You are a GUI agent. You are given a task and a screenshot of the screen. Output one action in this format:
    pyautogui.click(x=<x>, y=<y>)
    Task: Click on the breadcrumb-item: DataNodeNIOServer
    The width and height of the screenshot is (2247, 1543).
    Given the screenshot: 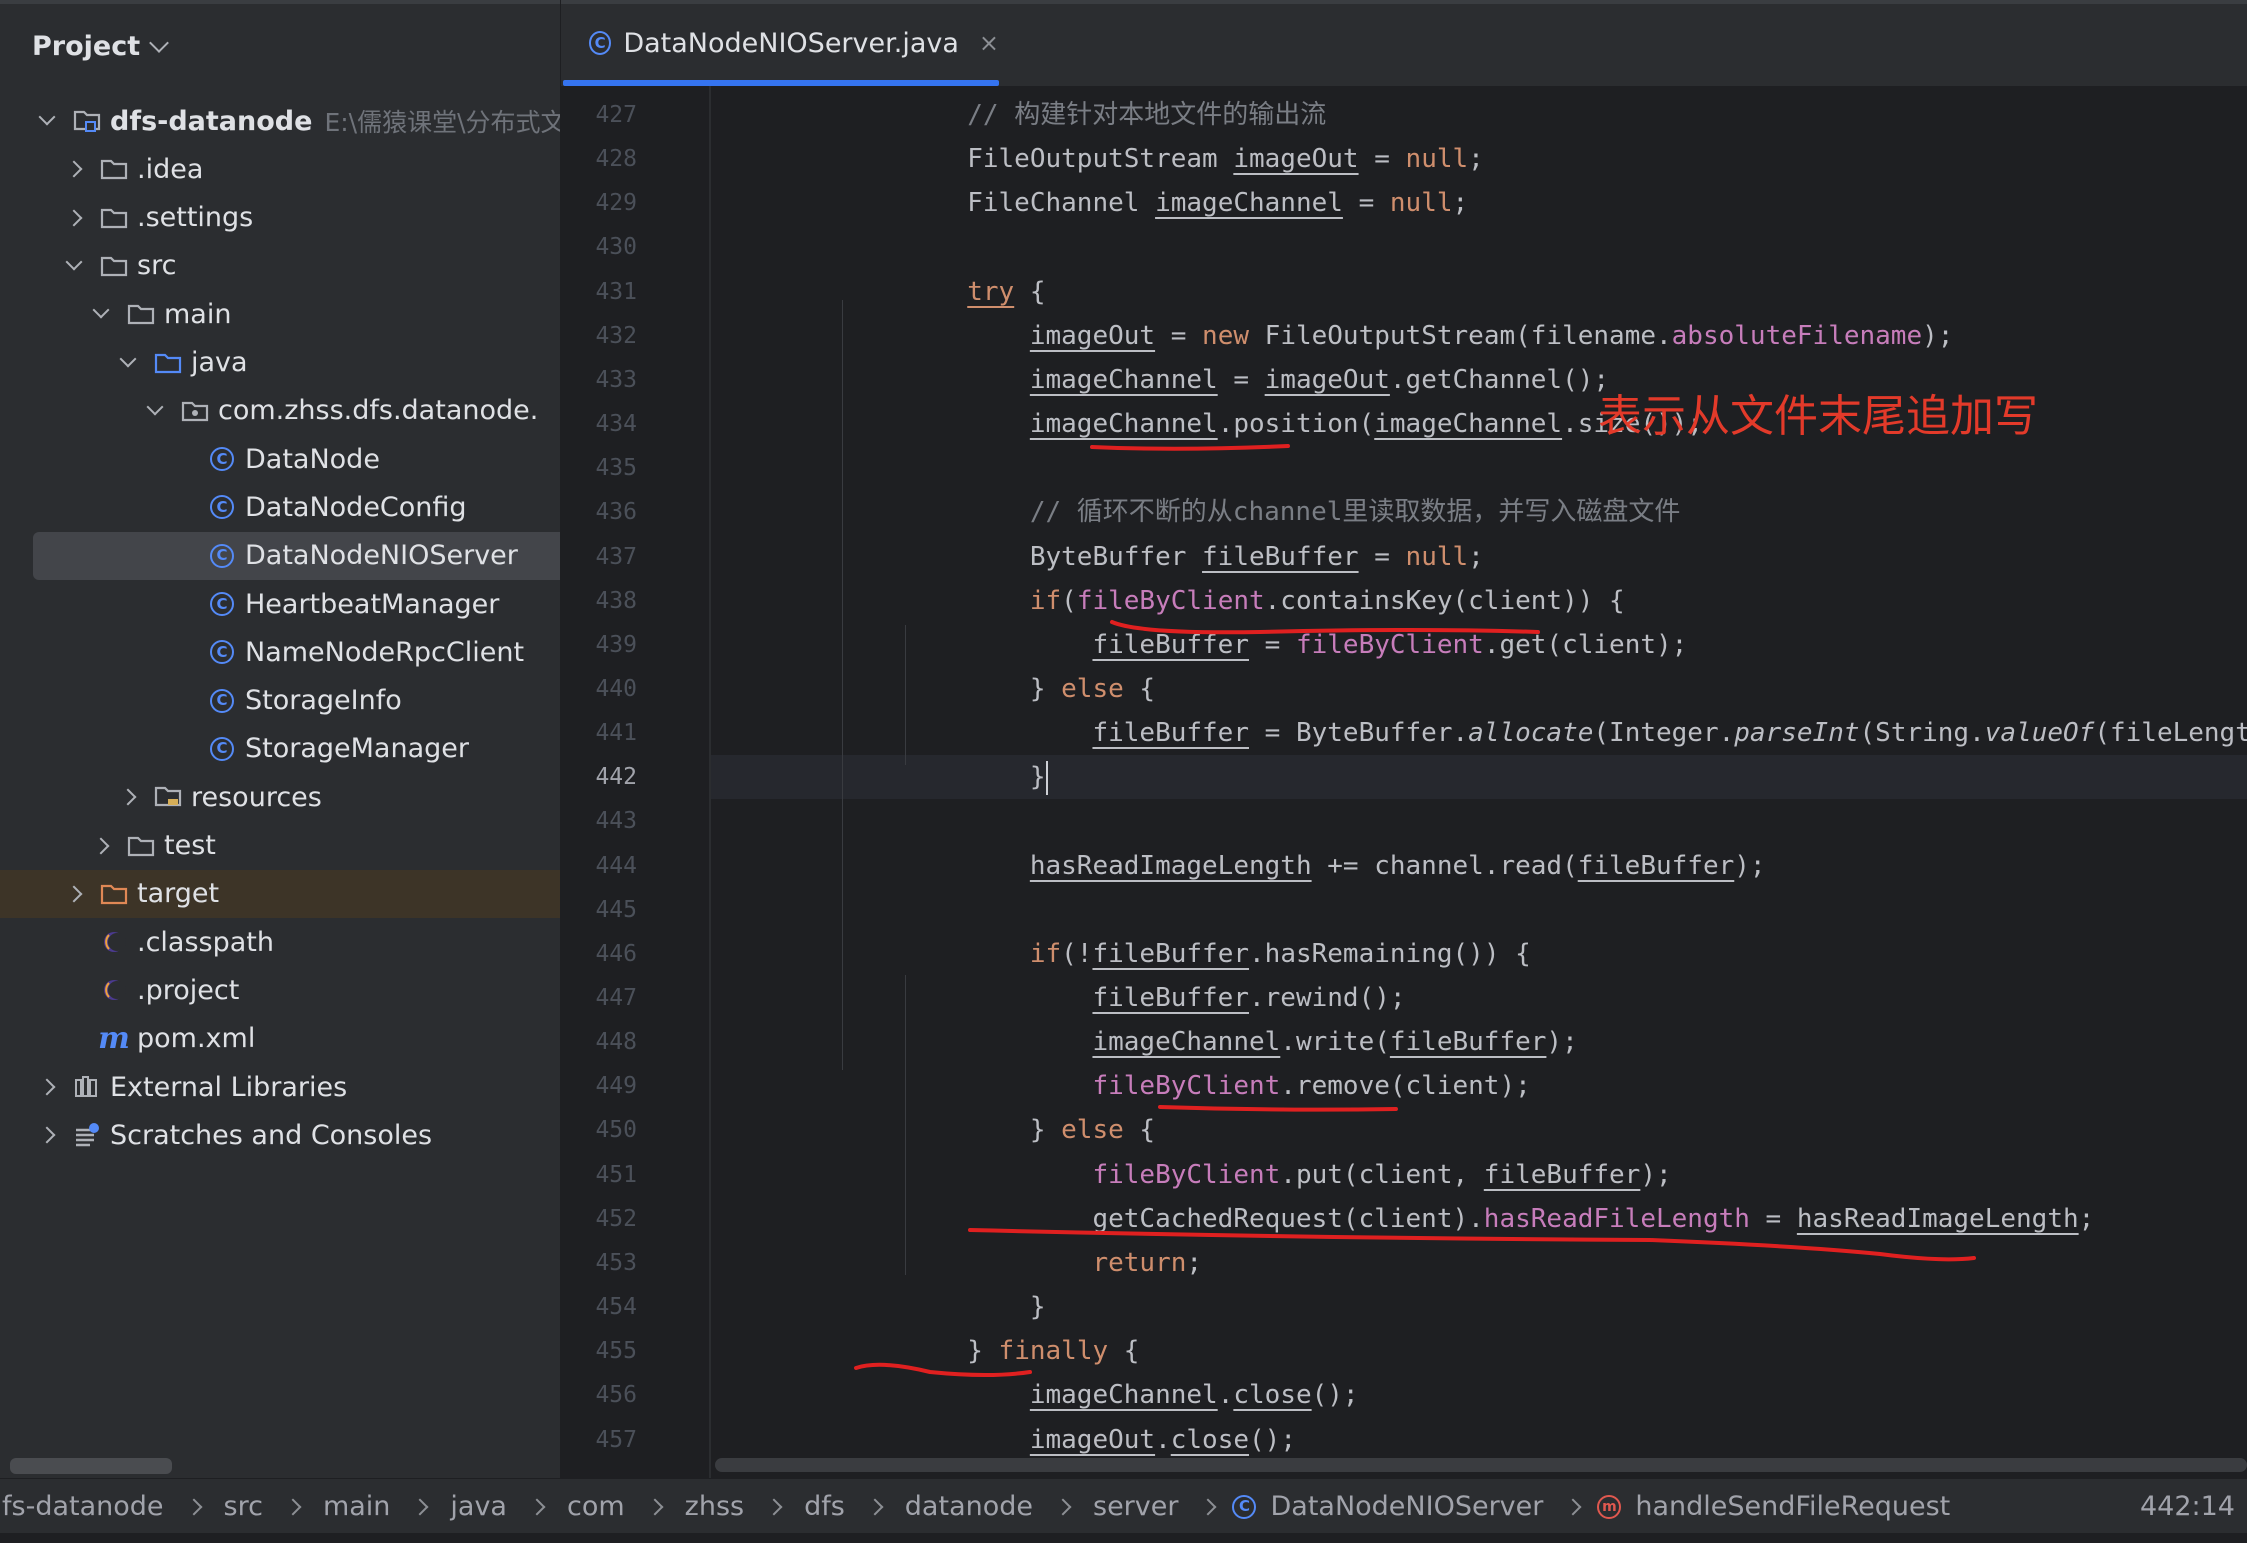 What is the action you would take?
    pyautogui.click(x=1406, y=1506)
    